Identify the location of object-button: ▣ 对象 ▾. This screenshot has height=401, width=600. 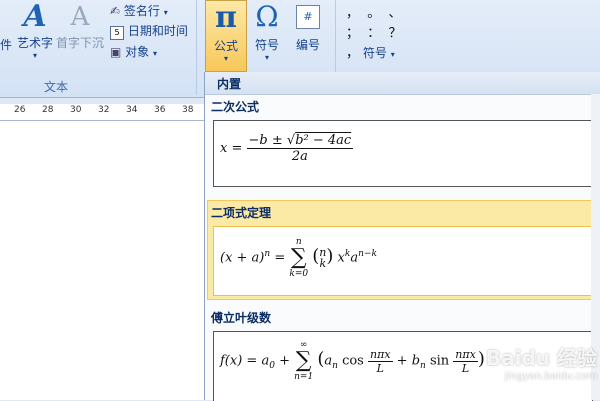
(133, 51).